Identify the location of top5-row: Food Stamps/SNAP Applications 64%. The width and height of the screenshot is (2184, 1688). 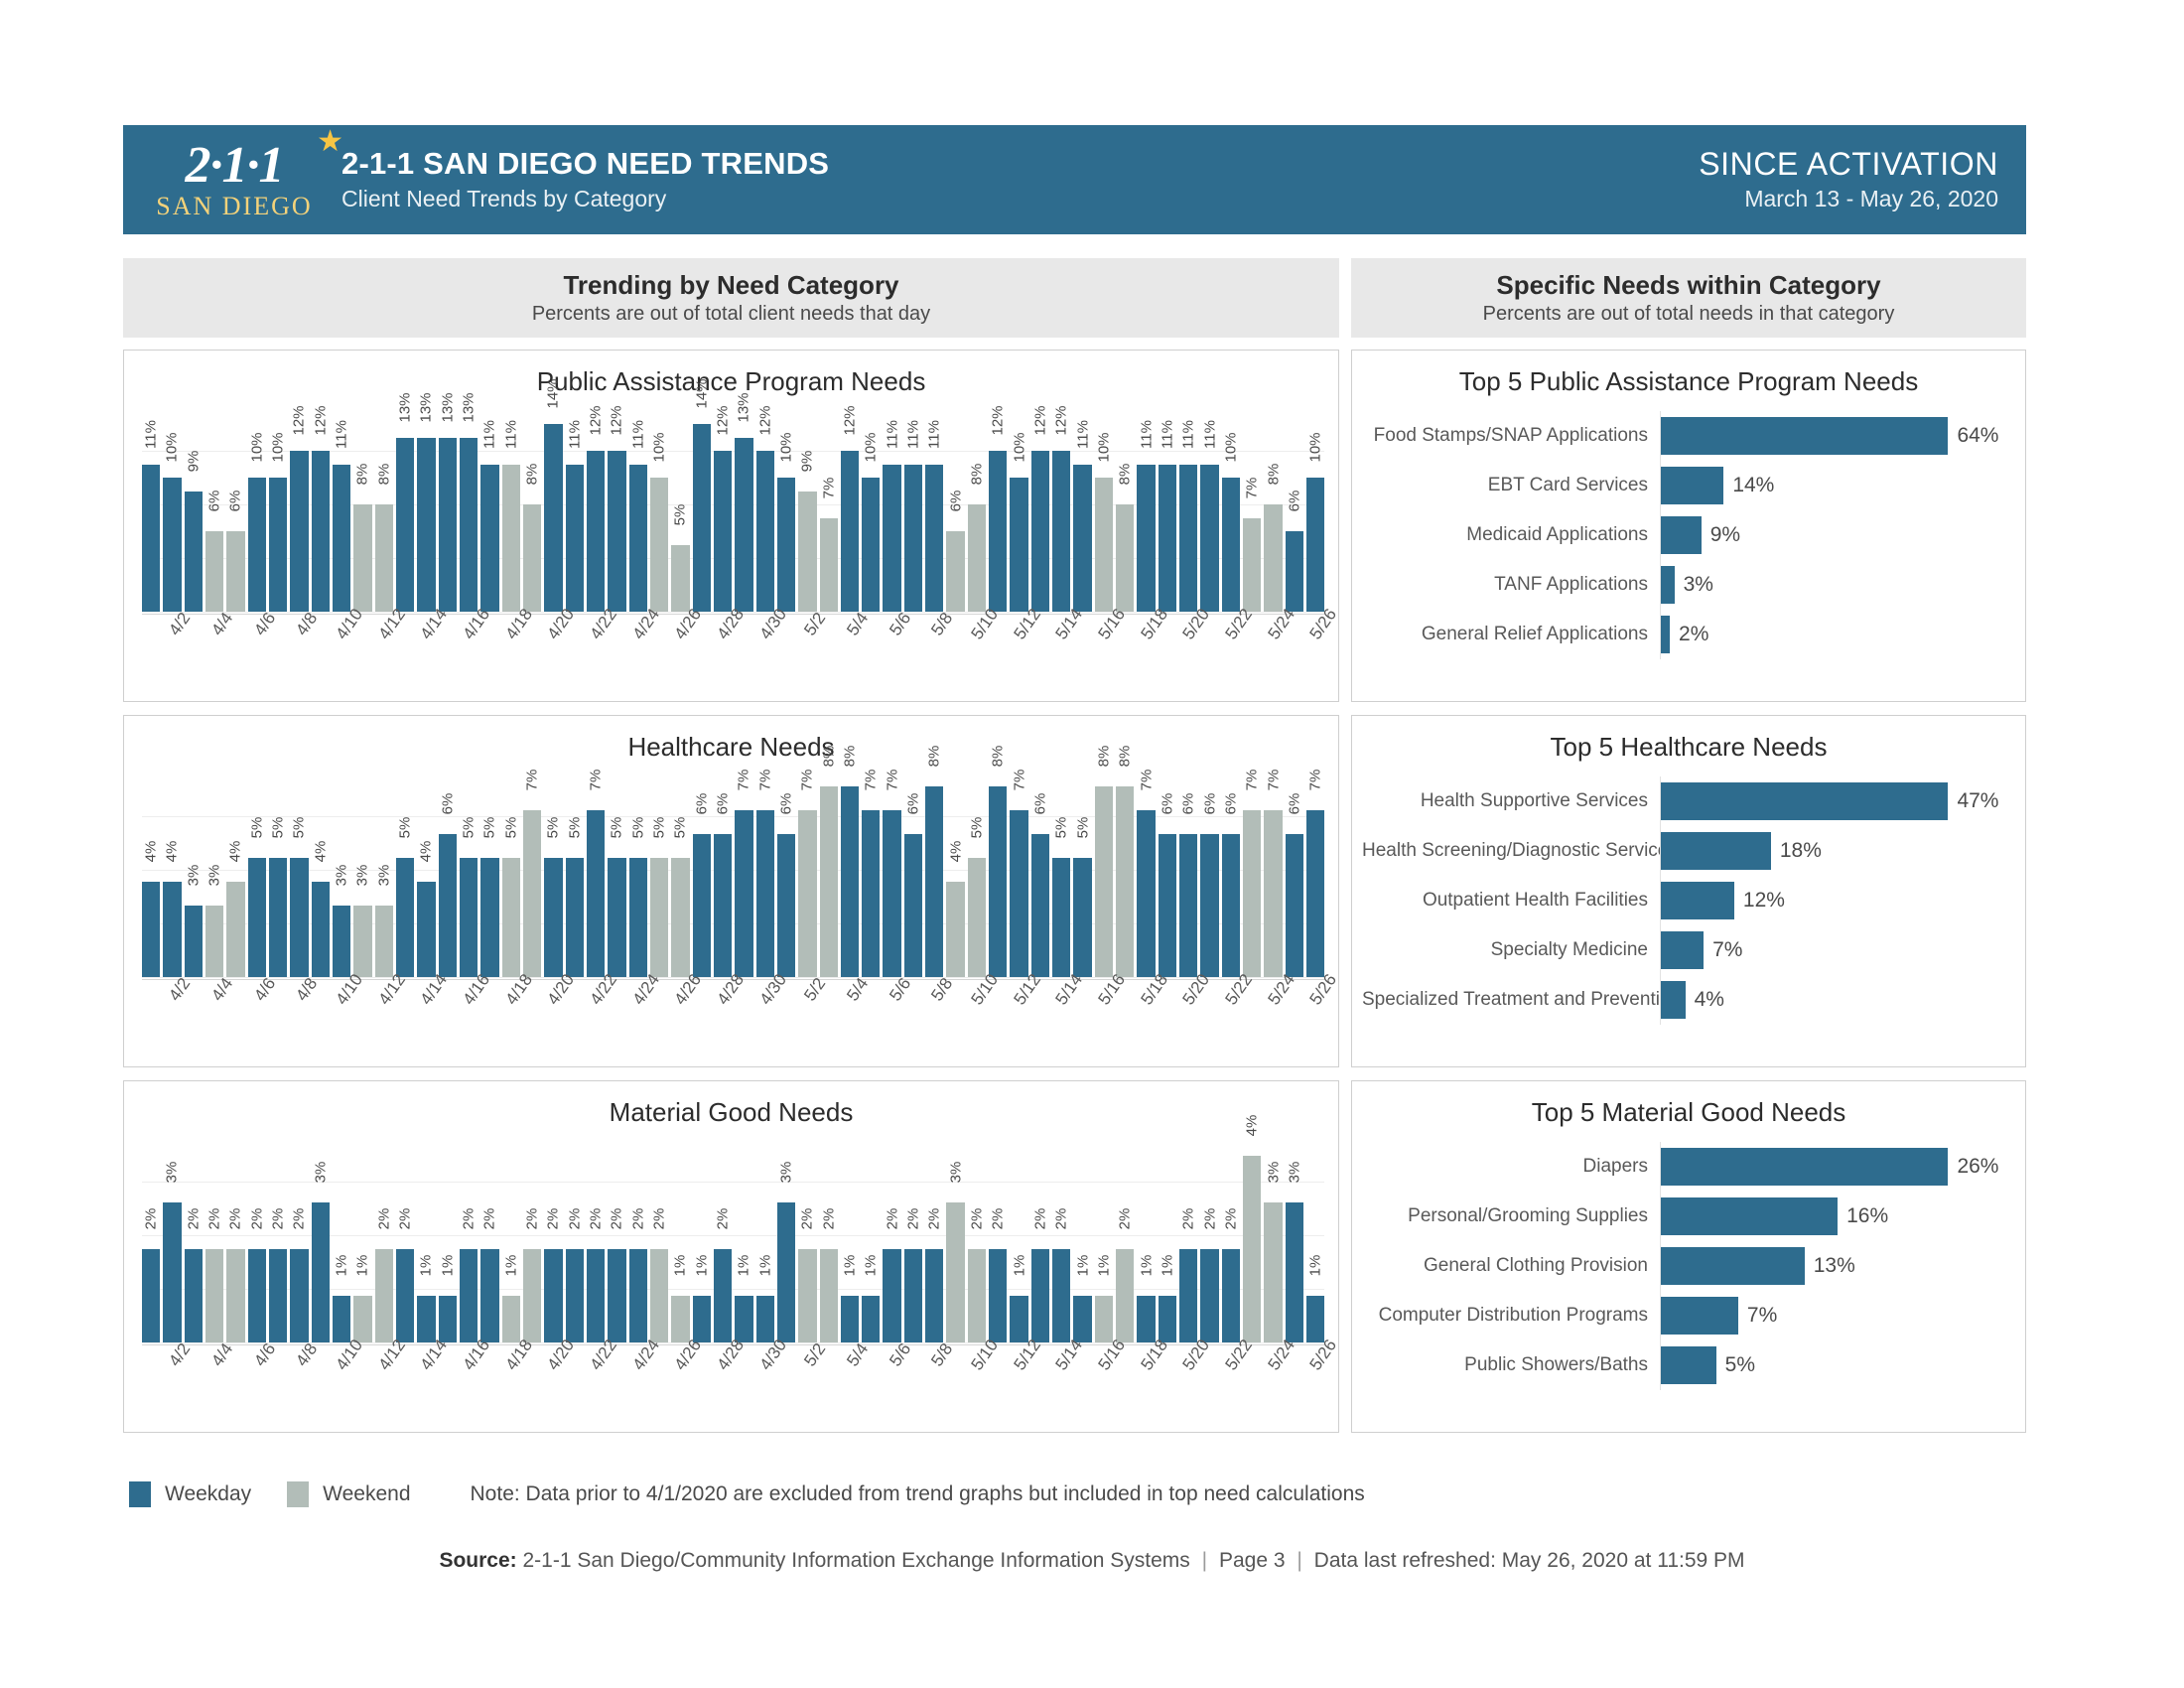
(1686, 436).